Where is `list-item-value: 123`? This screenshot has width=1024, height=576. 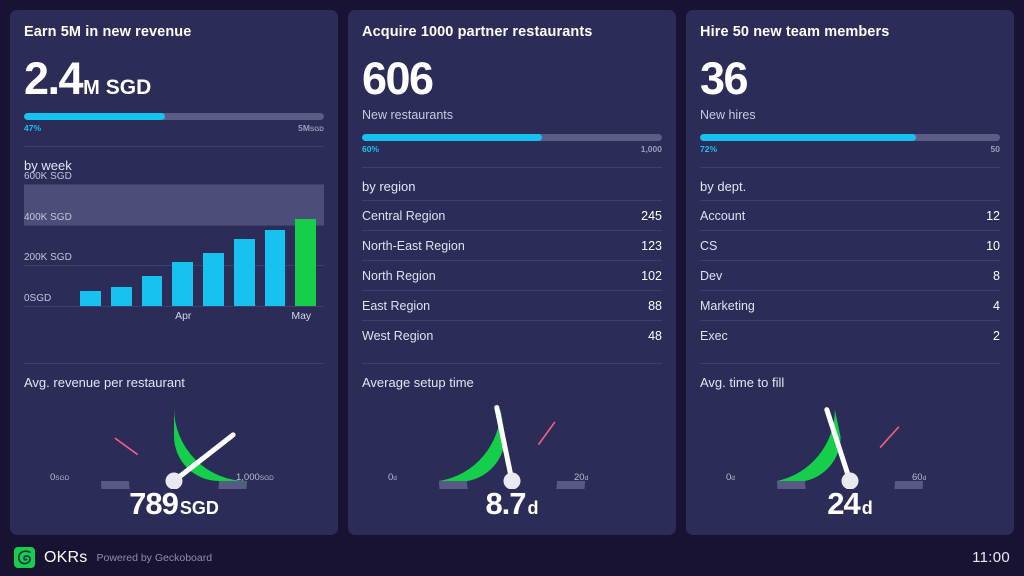
list-item-value: 123 is located at coordinates (651, 245).